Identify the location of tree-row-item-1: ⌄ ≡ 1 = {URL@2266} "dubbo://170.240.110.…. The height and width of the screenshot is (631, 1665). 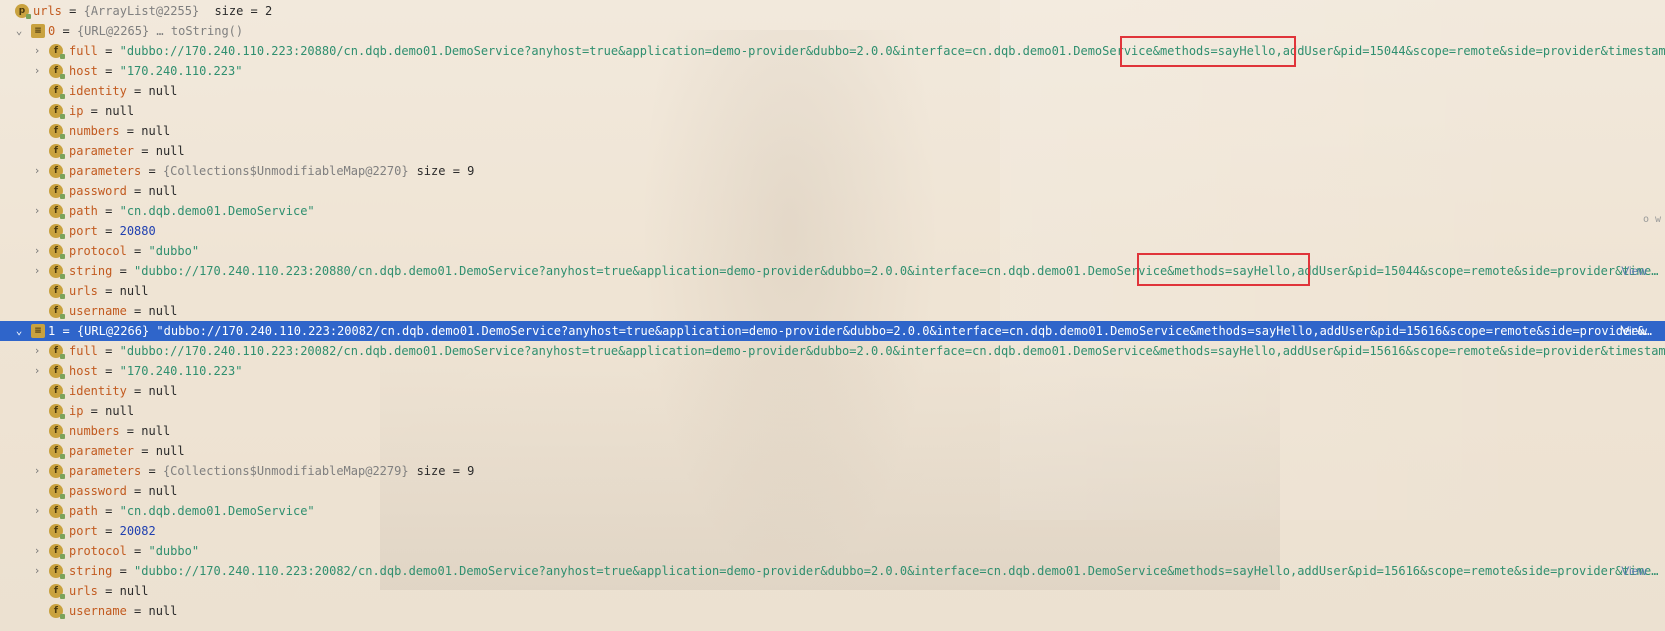
(832, 331).